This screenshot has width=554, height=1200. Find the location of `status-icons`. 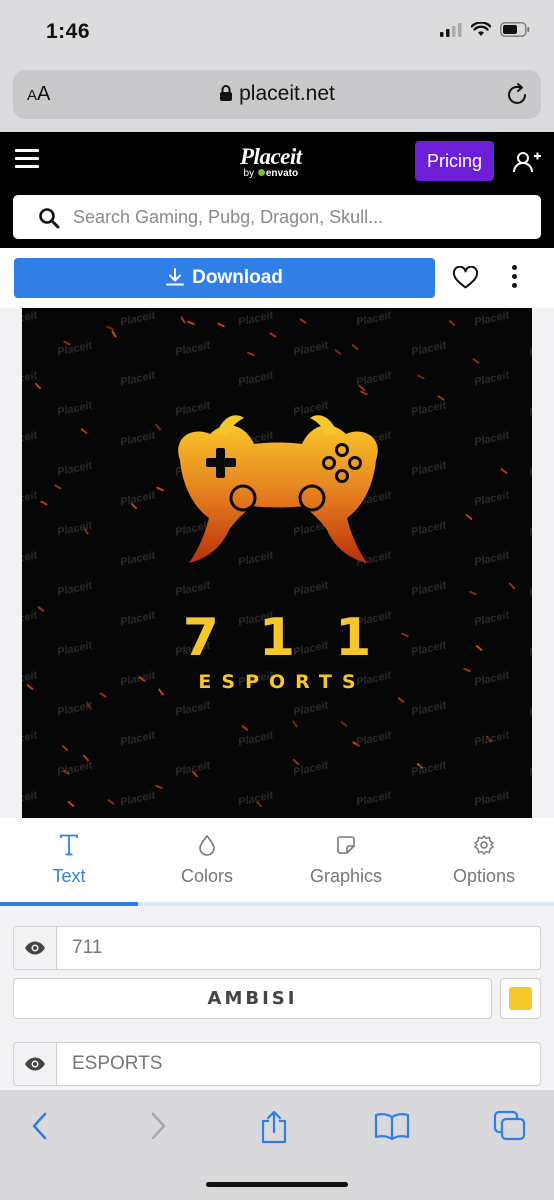

status-icons is located at coordinates (485, 29).